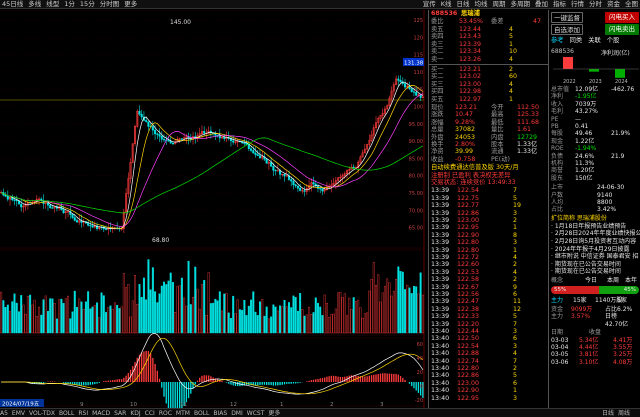  I want to click on indicator-tab-8: CCI, so click(150, 413).